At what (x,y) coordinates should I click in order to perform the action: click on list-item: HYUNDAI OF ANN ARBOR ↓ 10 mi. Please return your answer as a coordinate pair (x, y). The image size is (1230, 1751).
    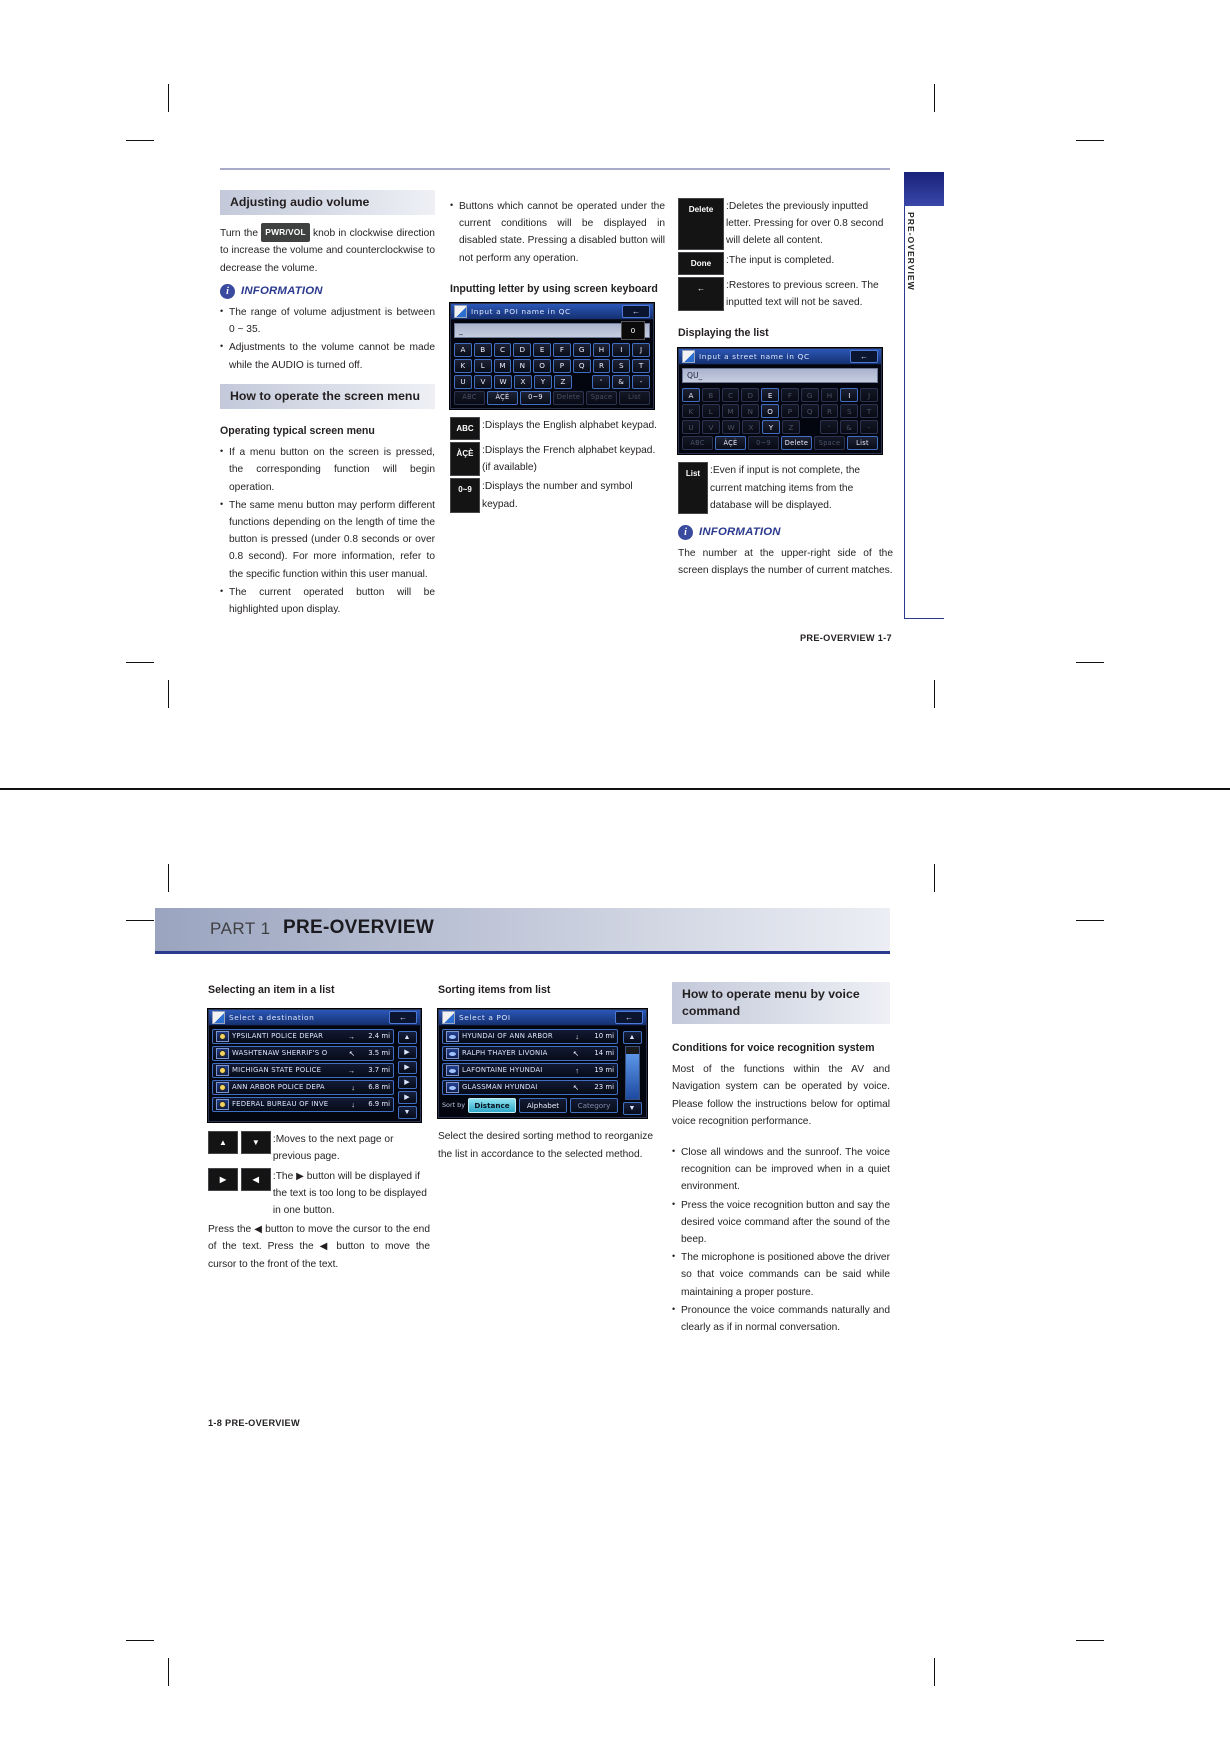
    Looking at the image, I should click on (530, 1037).